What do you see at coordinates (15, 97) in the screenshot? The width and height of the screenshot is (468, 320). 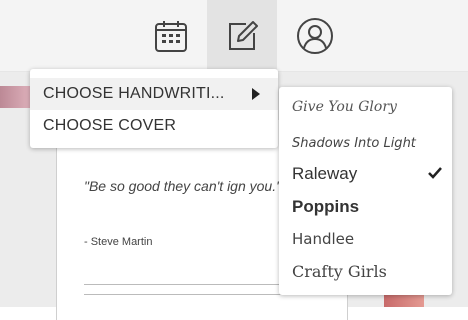 I see `decorative-image` at bounding box center [15, 97].